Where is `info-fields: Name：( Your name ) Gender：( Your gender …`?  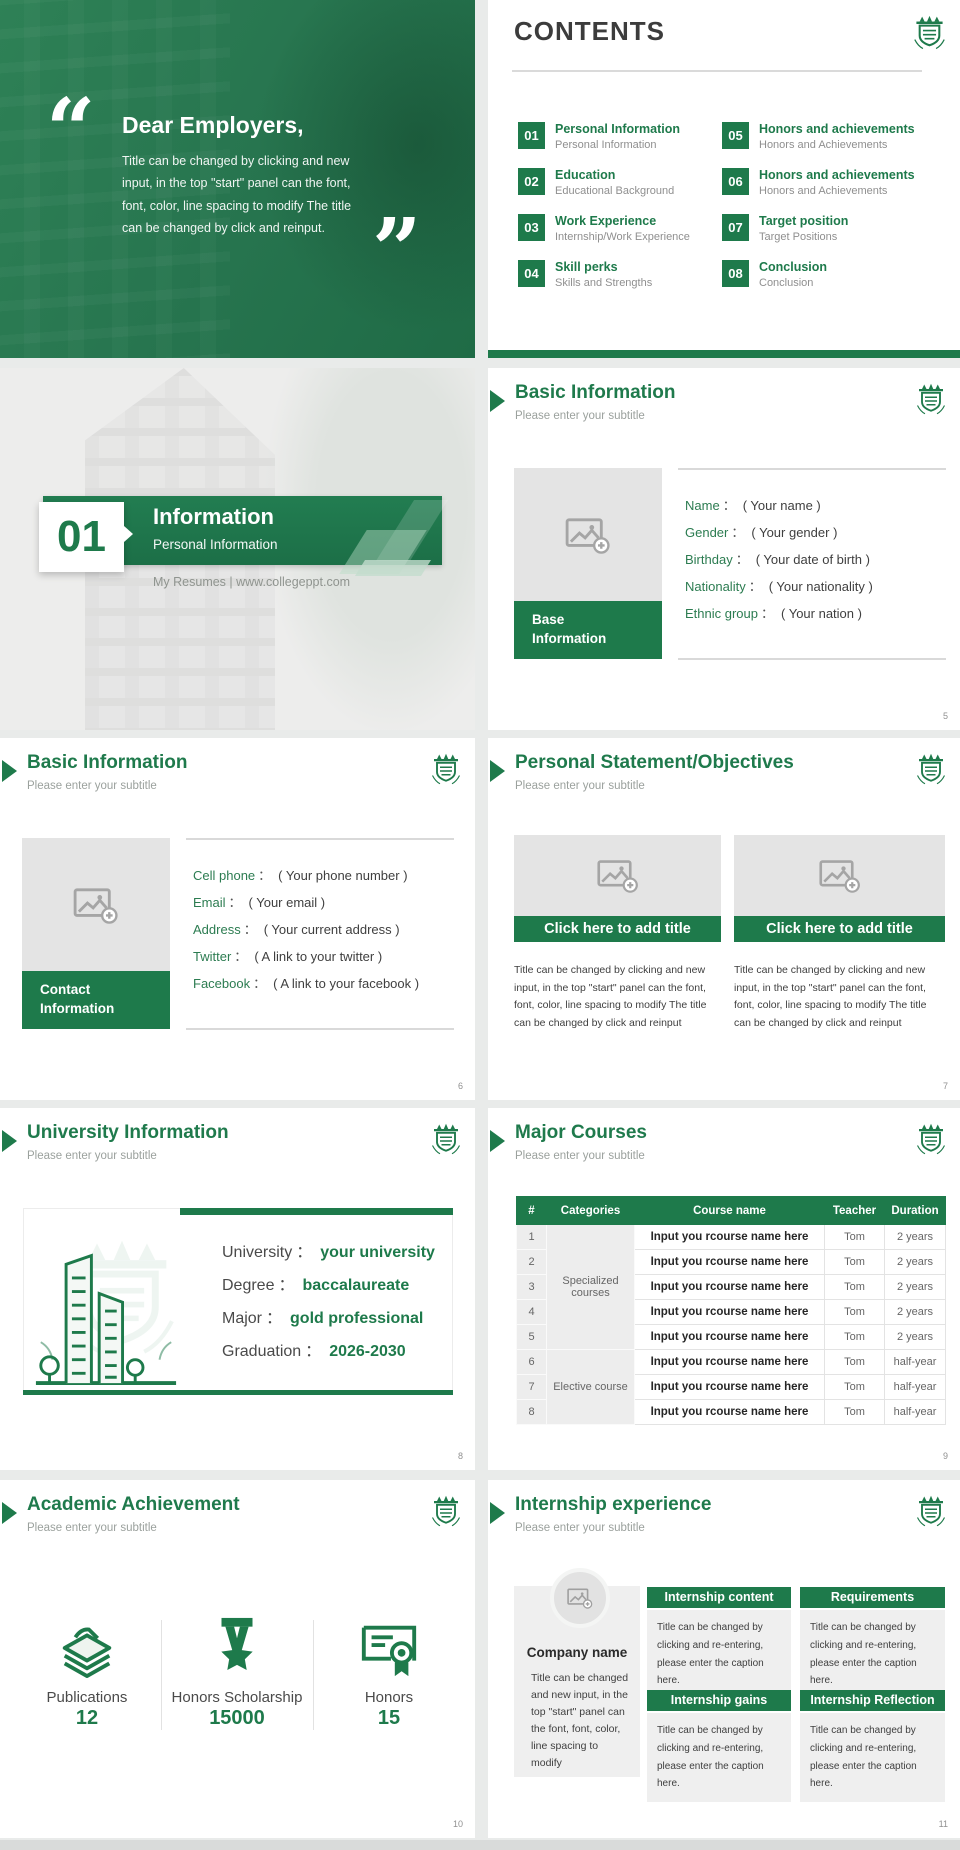
info-fields: Name：( Your name ) Gender：( Your gender … is located at coordinates (779, 562).